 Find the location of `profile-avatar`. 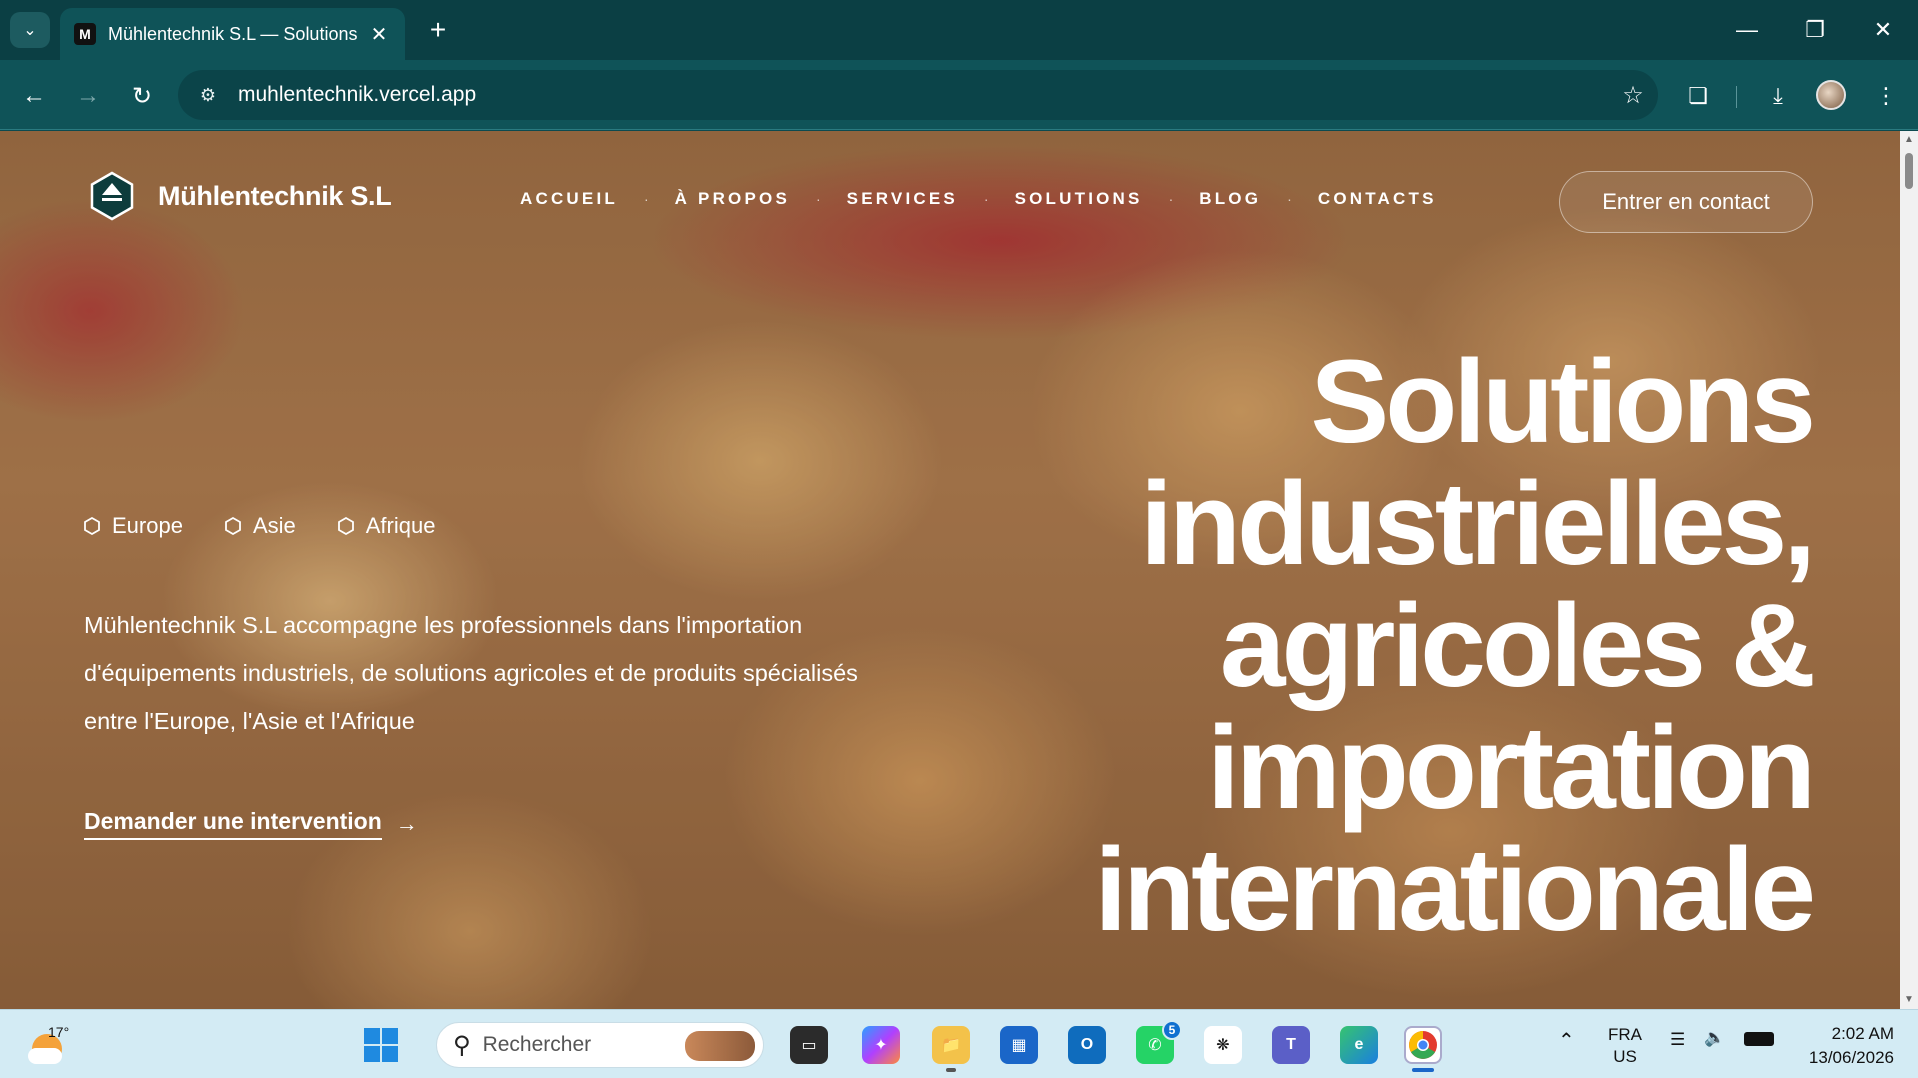

profile-avatar is located at coordinates (1831, 95).